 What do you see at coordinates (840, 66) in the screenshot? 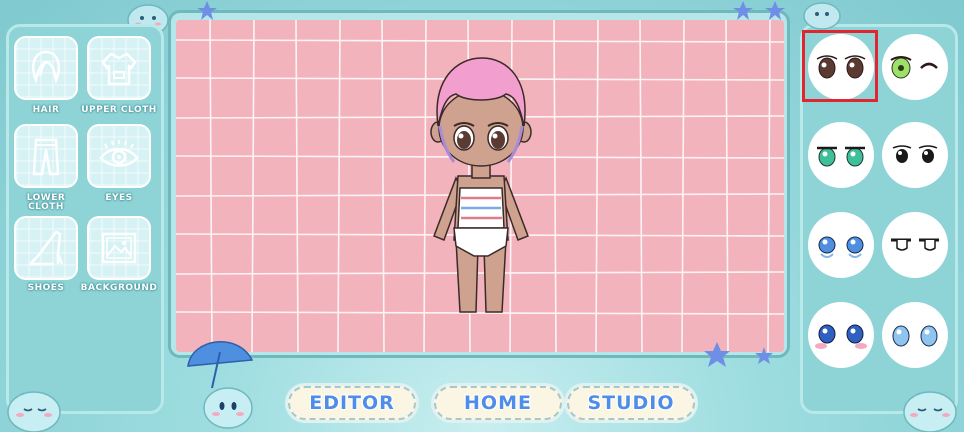
I see `selected-option-highlight` at bounding box center [840, 66].